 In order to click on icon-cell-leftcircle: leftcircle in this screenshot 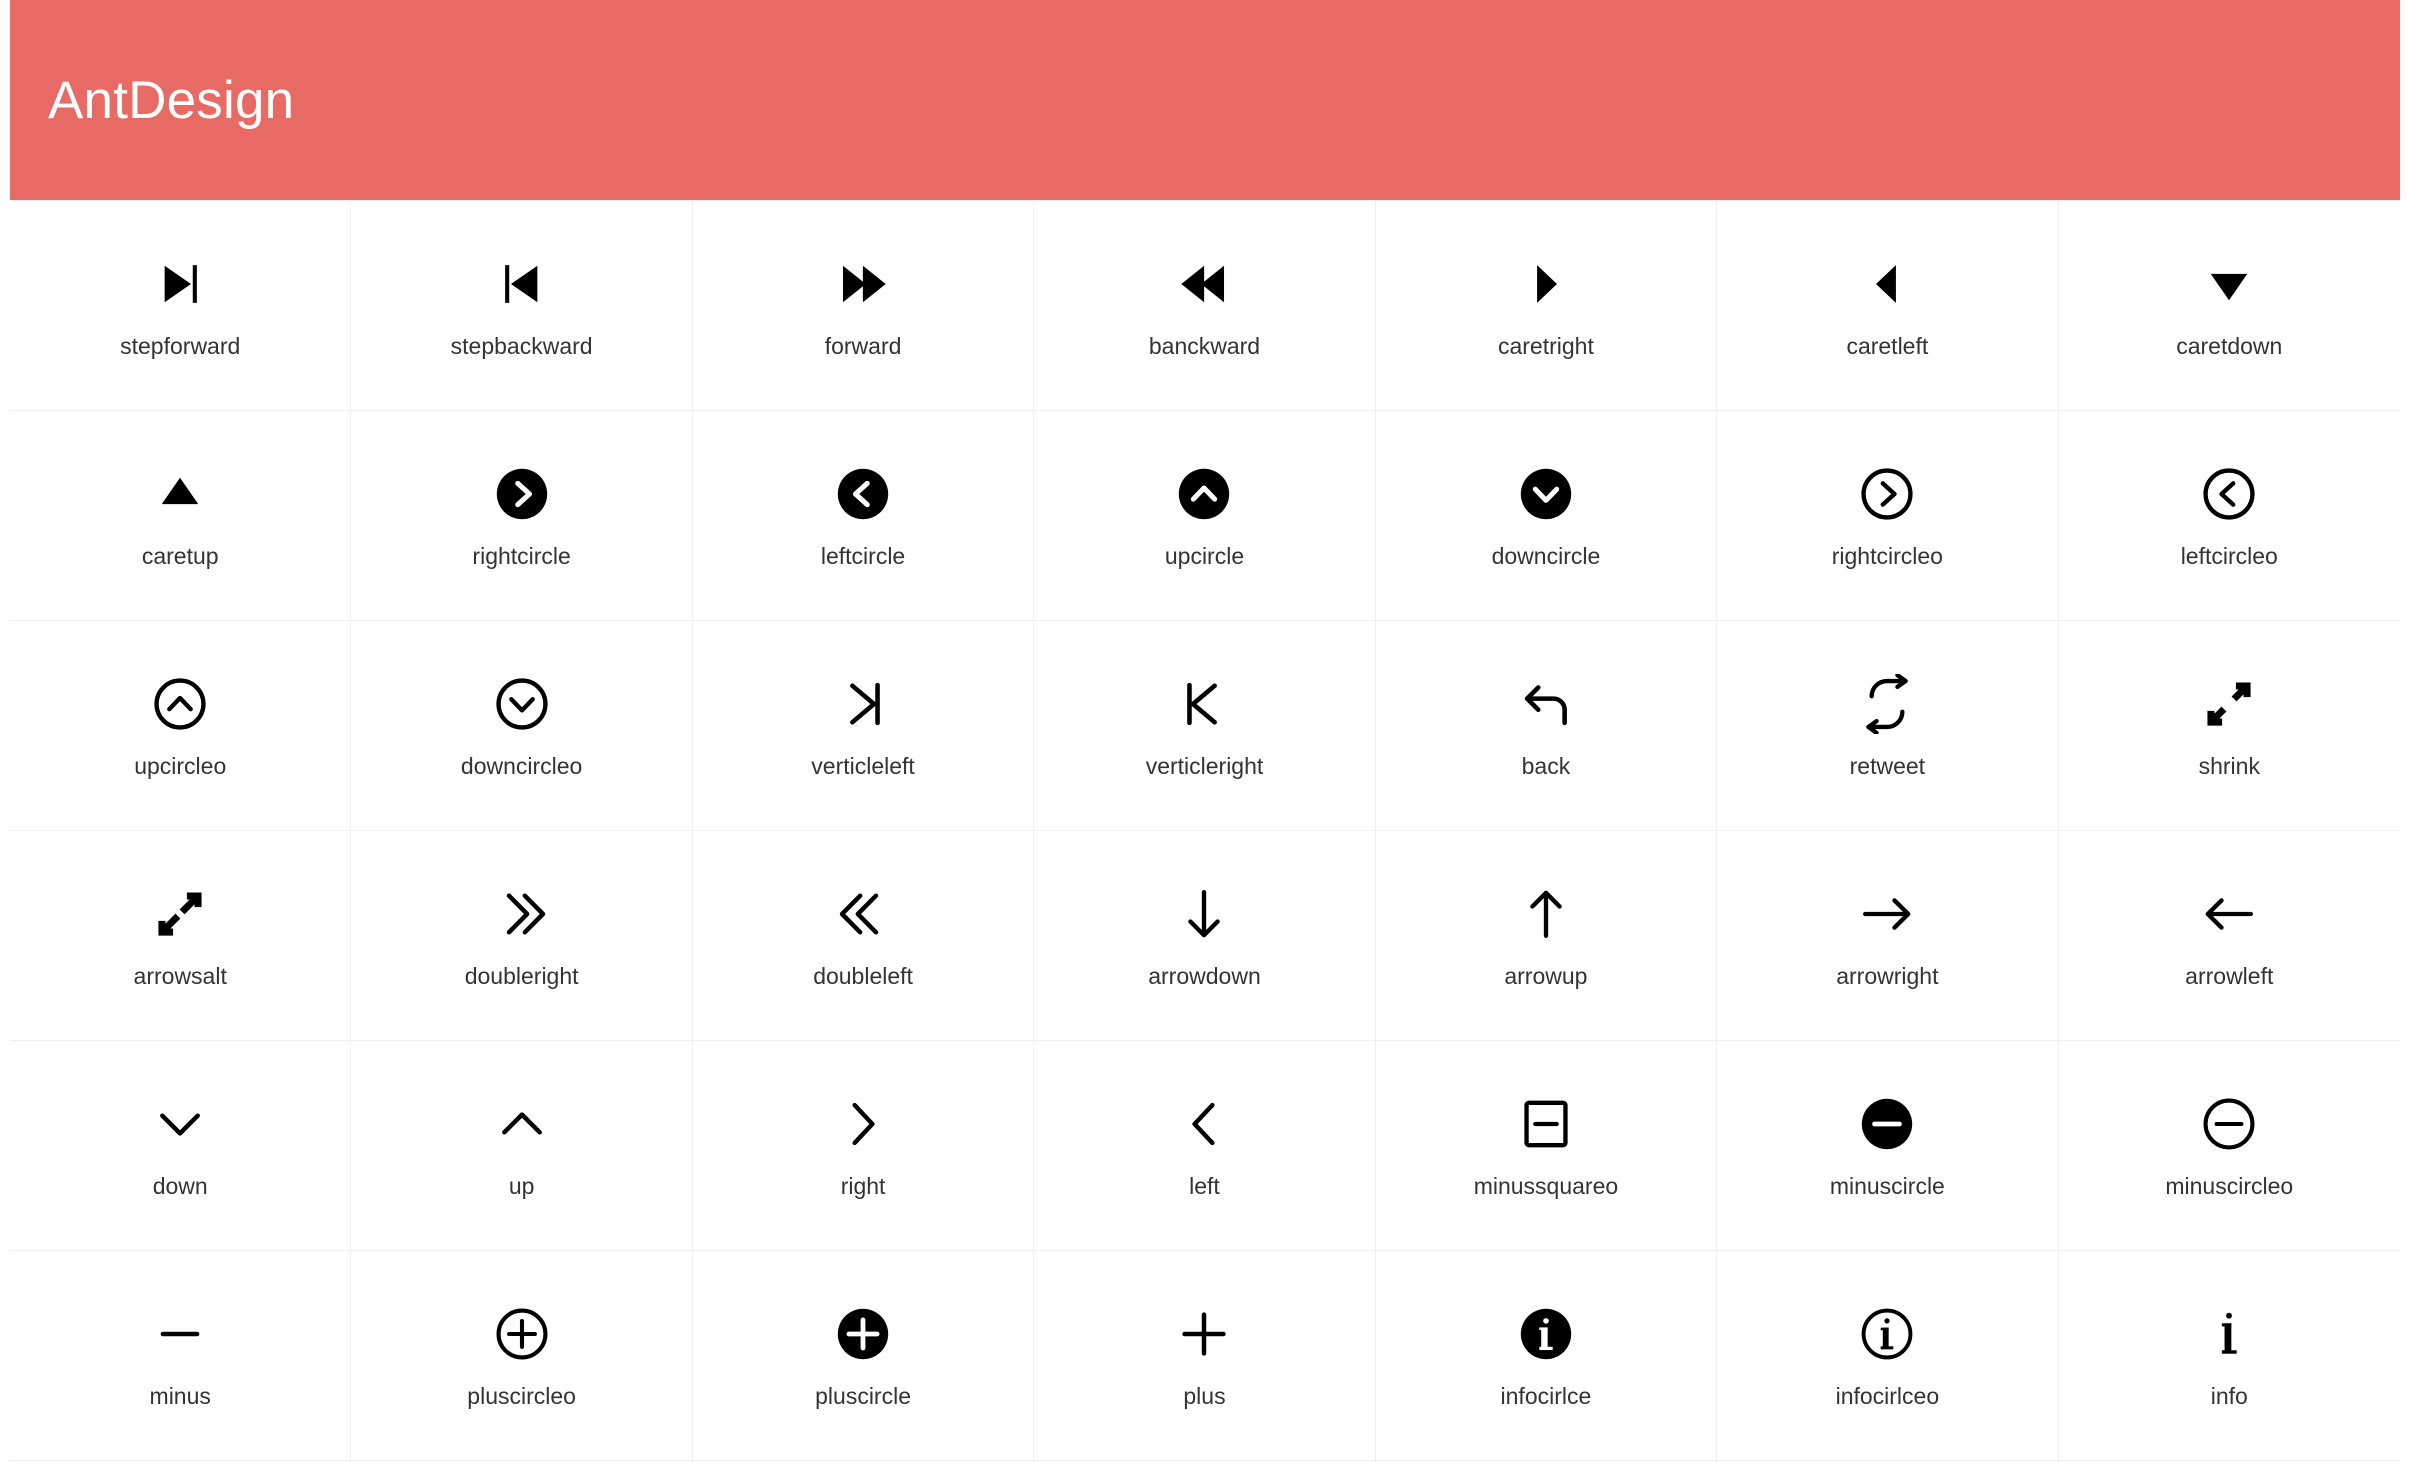, I will do `click(863, 516)`.